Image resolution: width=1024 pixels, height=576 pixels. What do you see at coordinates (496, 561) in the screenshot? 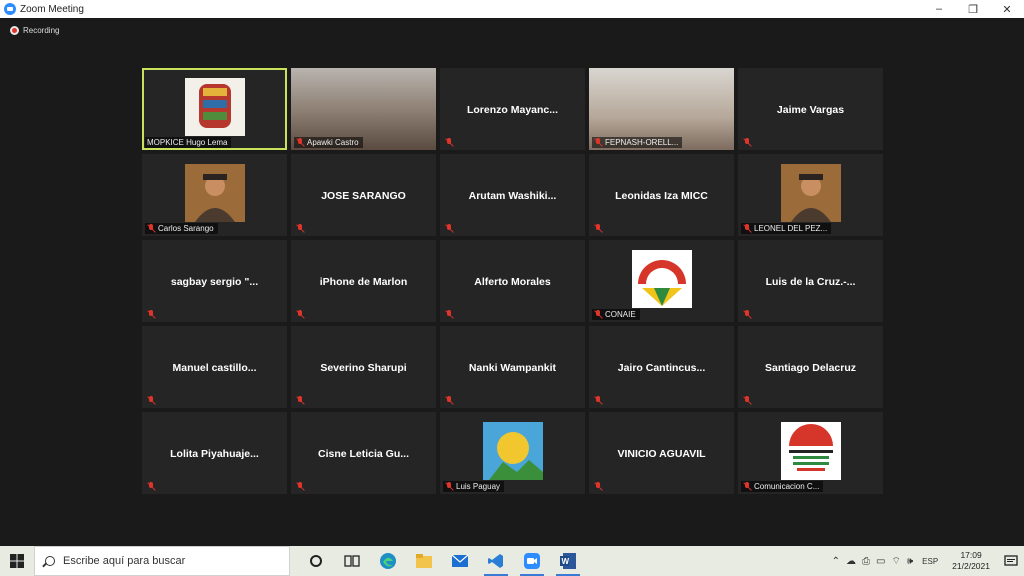
I see `vscode-button` at bounding box center [496, 561].